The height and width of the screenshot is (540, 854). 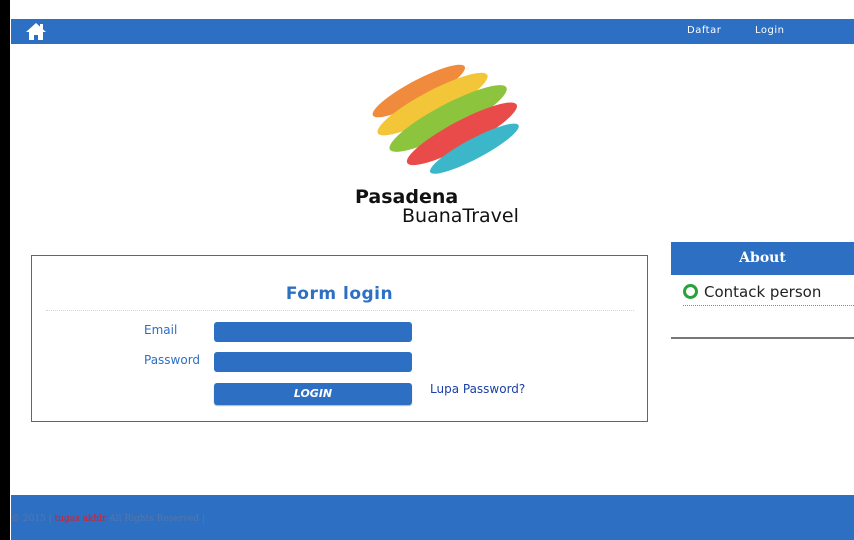 I want to click on top-navbar: Daftar Login, so click(x=432, y=31).